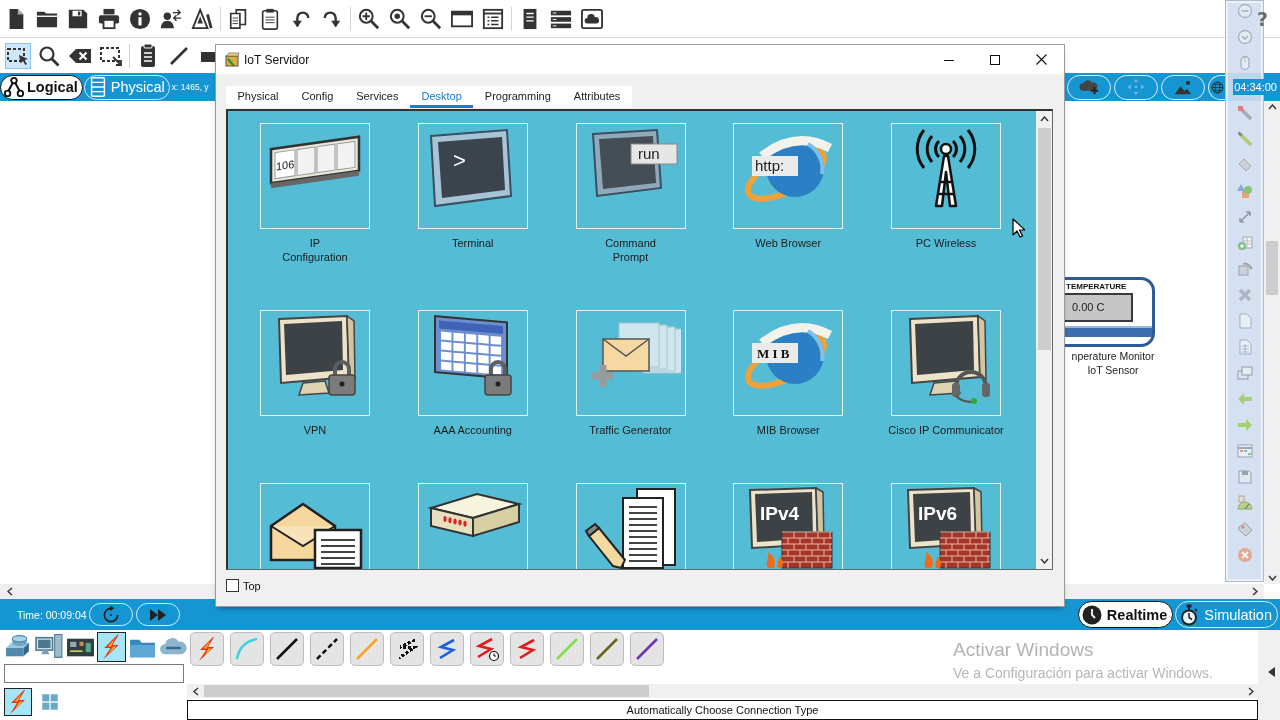 The image size is (1280, 720). I want to click on tab: Config, so click(317, 97).